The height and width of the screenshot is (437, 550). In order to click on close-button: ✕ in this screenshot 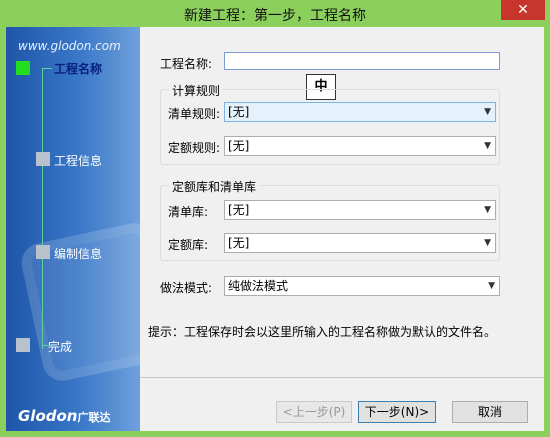, I will do `click(523, 10)`.